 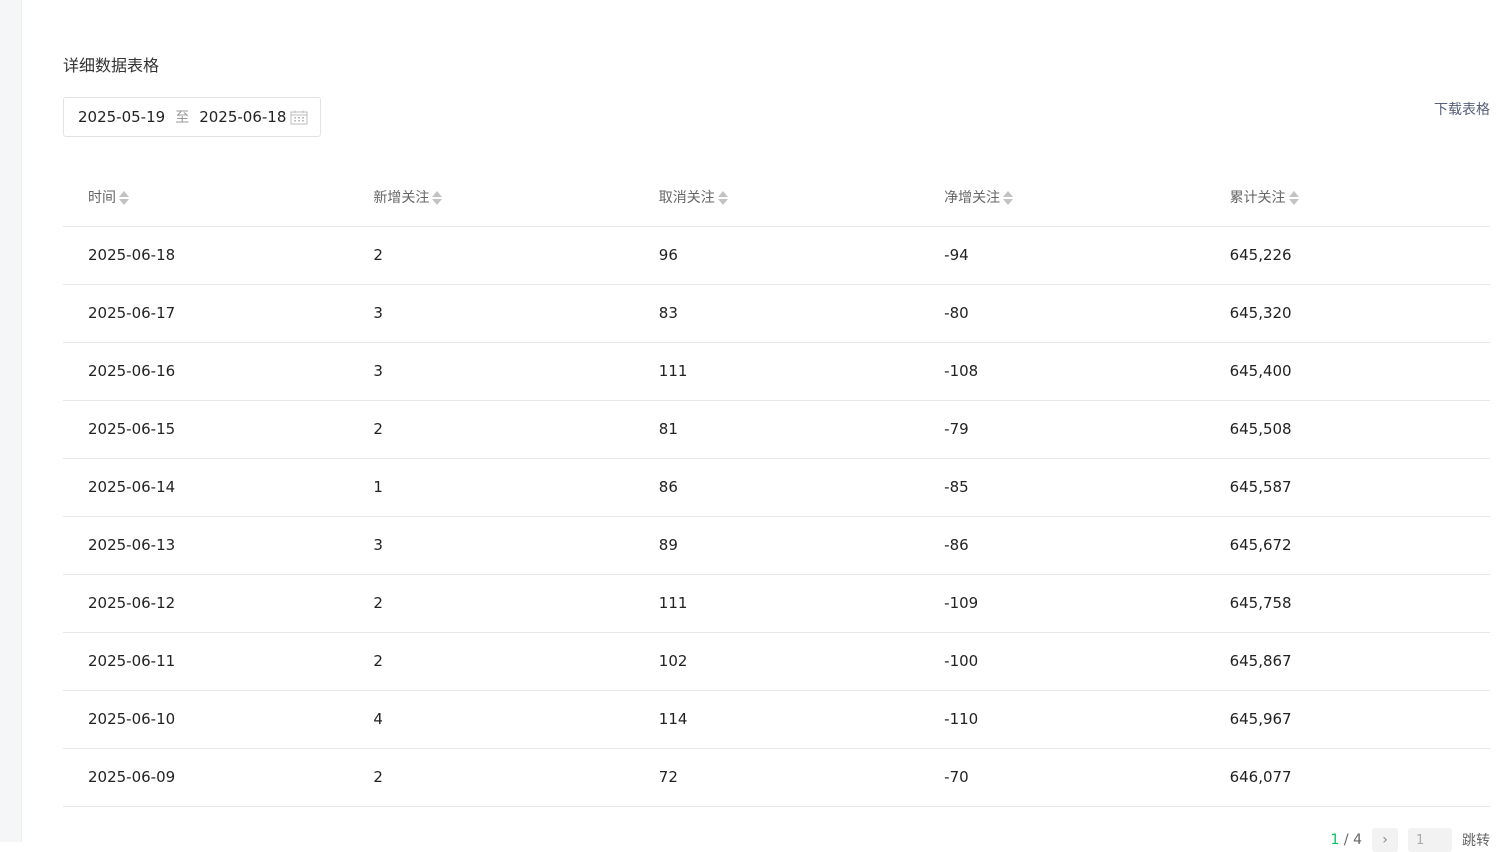 What do you see at coordinates (1462, 109) in the screenshot?
I see `download-table-link: 下载表格` at bounding box center [1462, 109].